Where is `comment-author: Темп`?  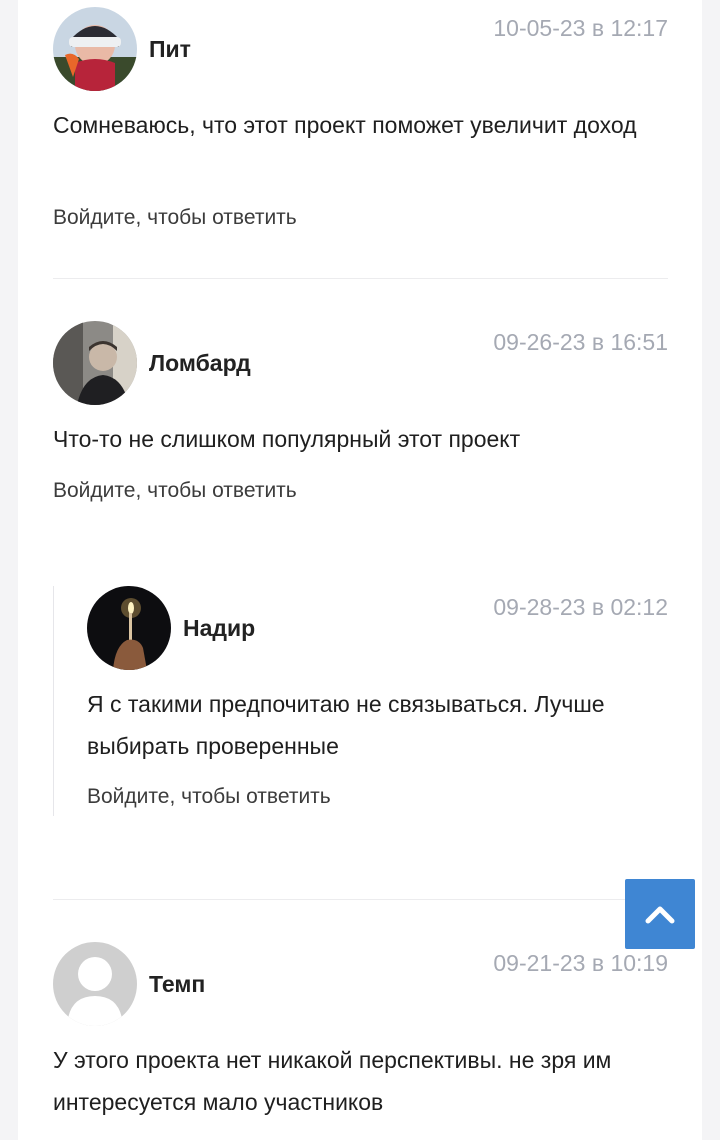 comment-author: Темп is located at coordinates (177, 984).